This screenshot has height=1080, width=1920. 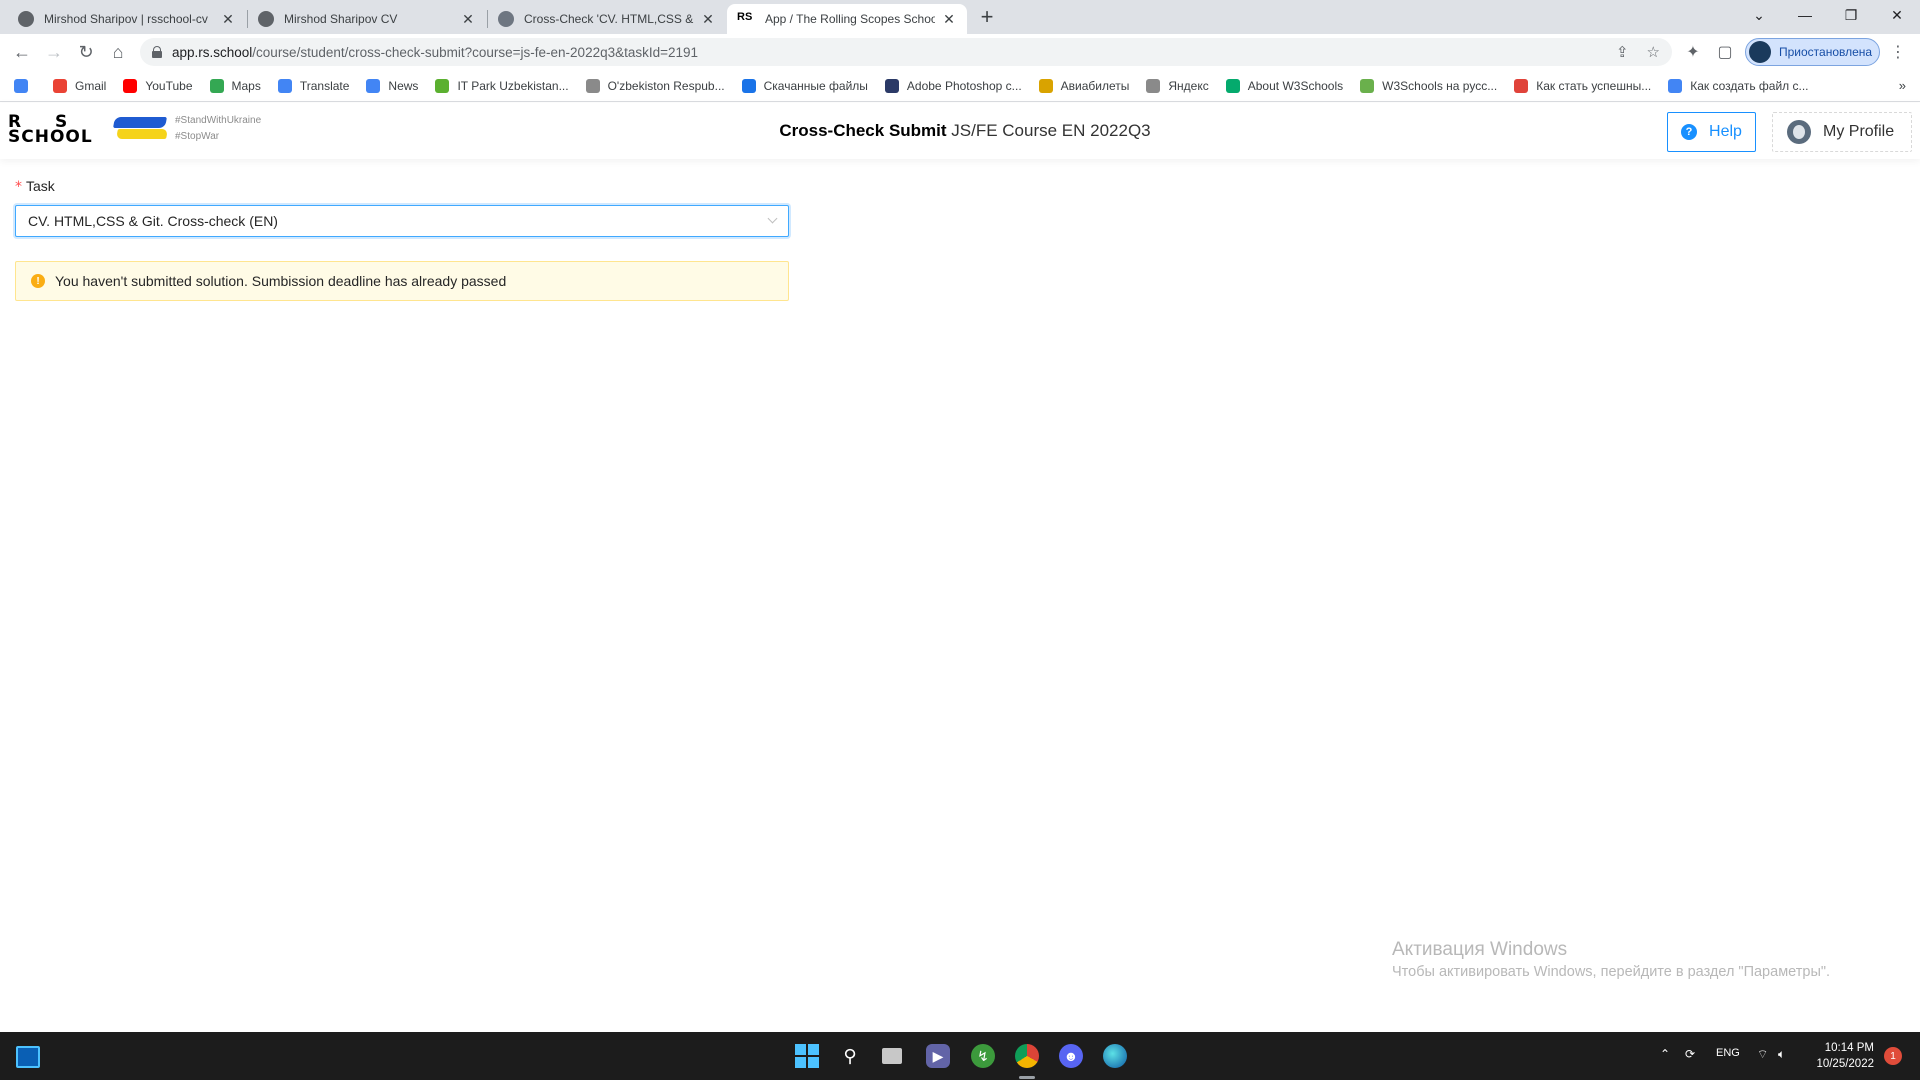 I want to click on language-indicator: ENG, so click(x=1728, y=1053).